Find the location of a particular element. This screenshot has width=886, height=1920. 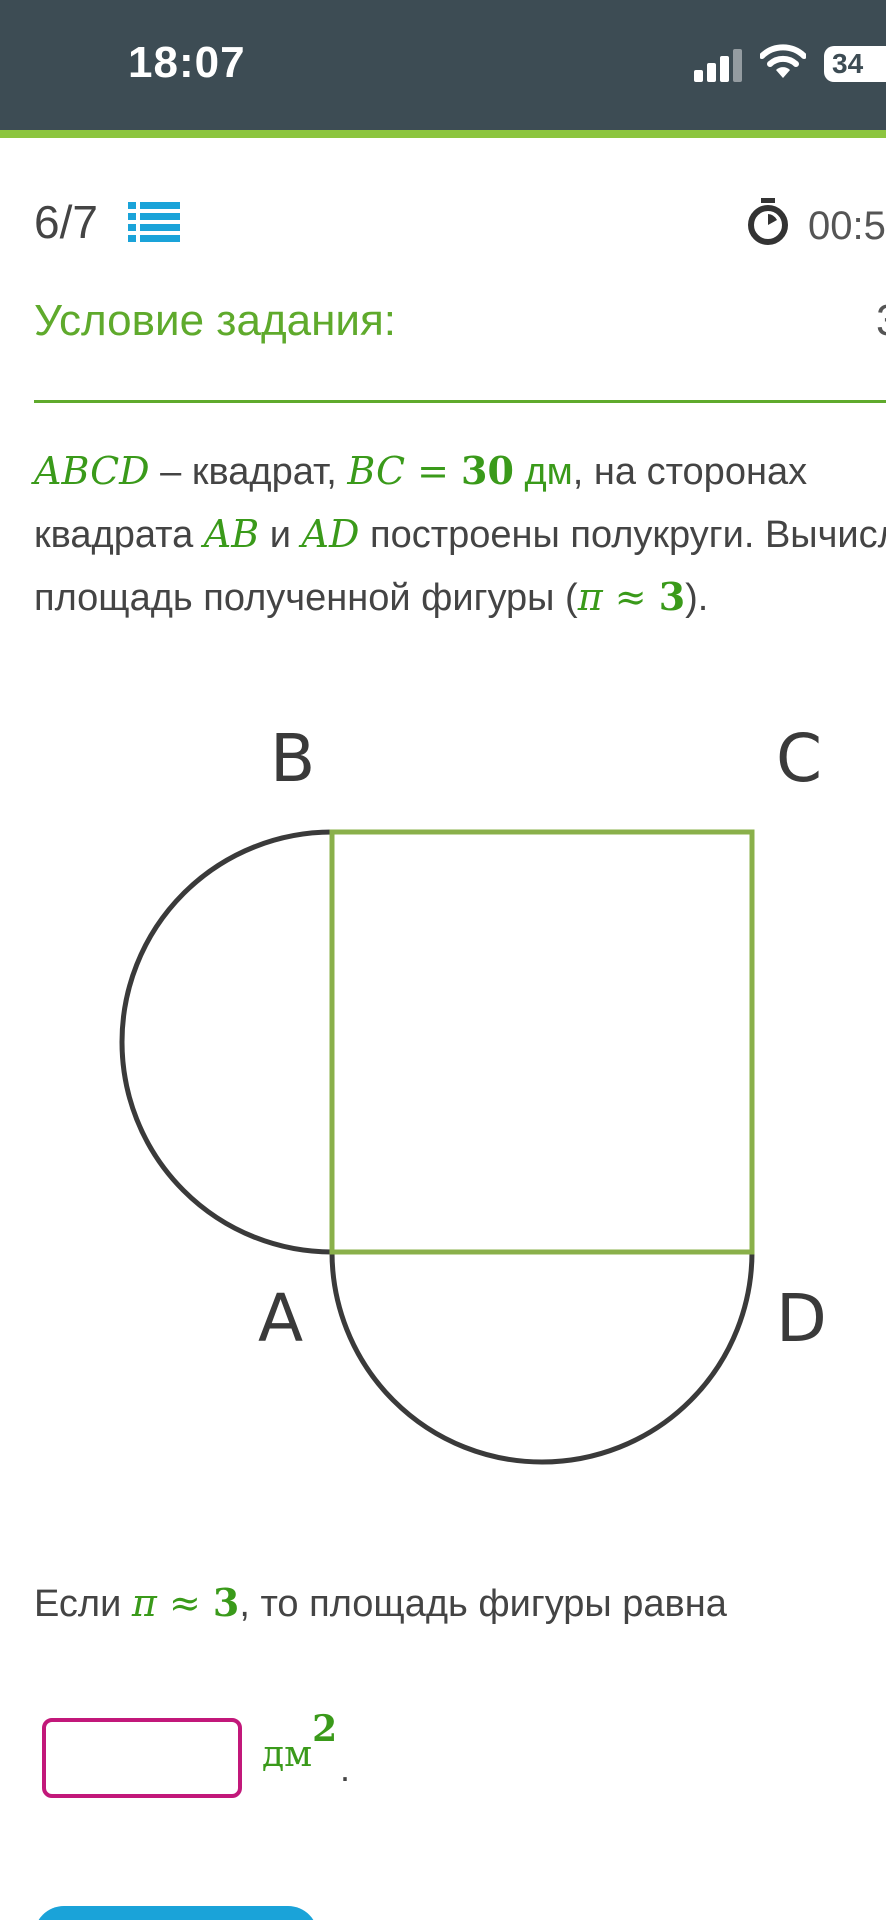

header-accent-line is located at coordinates (443, 134).